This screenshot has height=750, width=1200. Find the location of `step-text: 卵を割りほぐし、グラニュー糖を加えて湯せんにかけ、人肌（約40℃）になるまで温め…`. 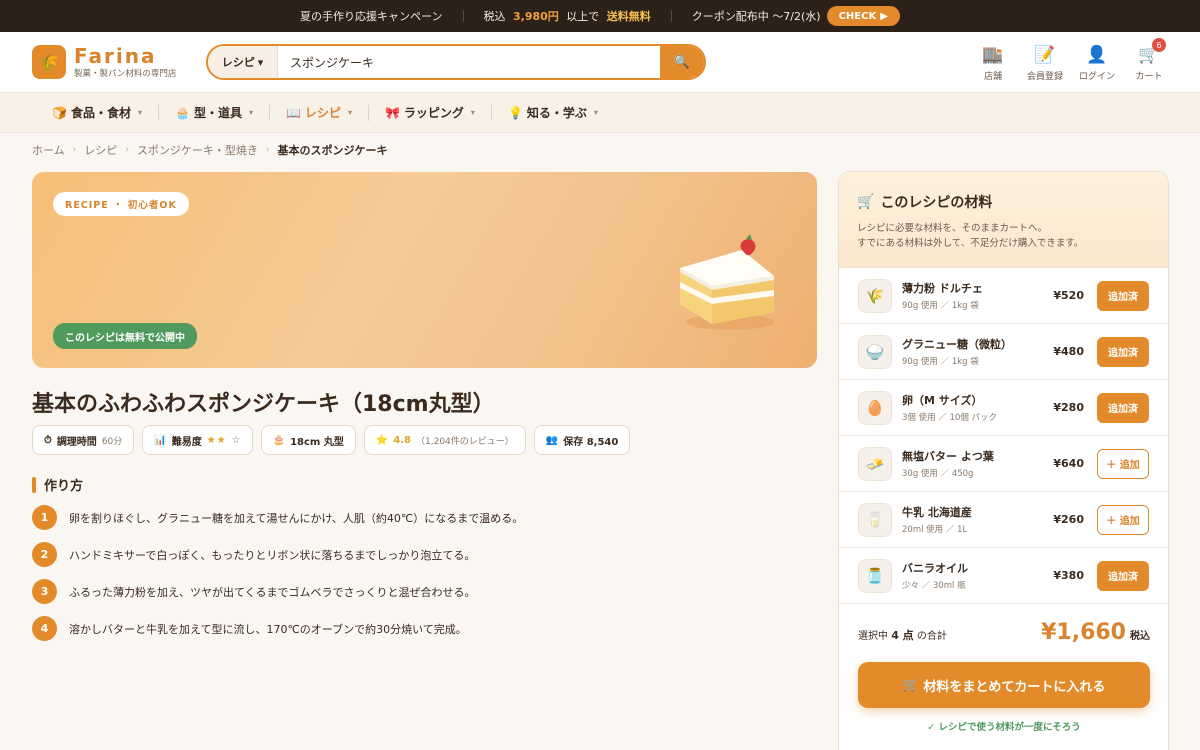

step-text: 卵を割りほぐし、グラニュー糖を加えて湯せんにかけ、人肌（約40℃）になるまで温め… is located at coordinates (296, 518).